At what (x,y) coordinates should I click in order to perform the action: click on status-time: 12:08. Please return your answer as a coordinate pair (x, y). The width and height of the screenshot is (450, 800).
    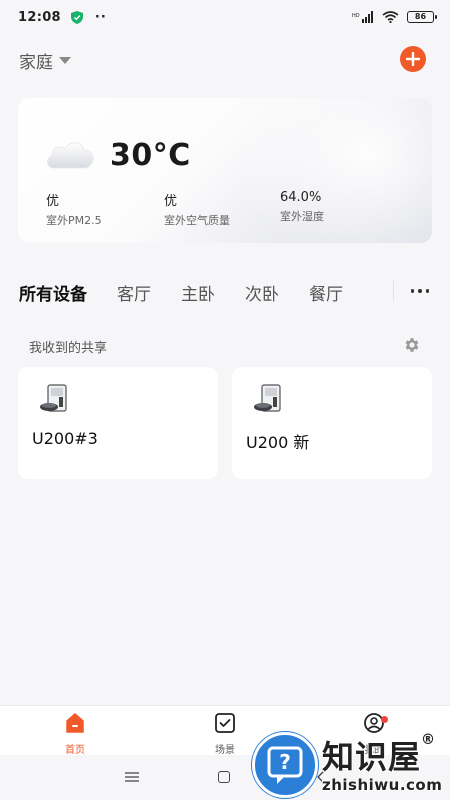
    Looking at the image, I should click on (39, 17).